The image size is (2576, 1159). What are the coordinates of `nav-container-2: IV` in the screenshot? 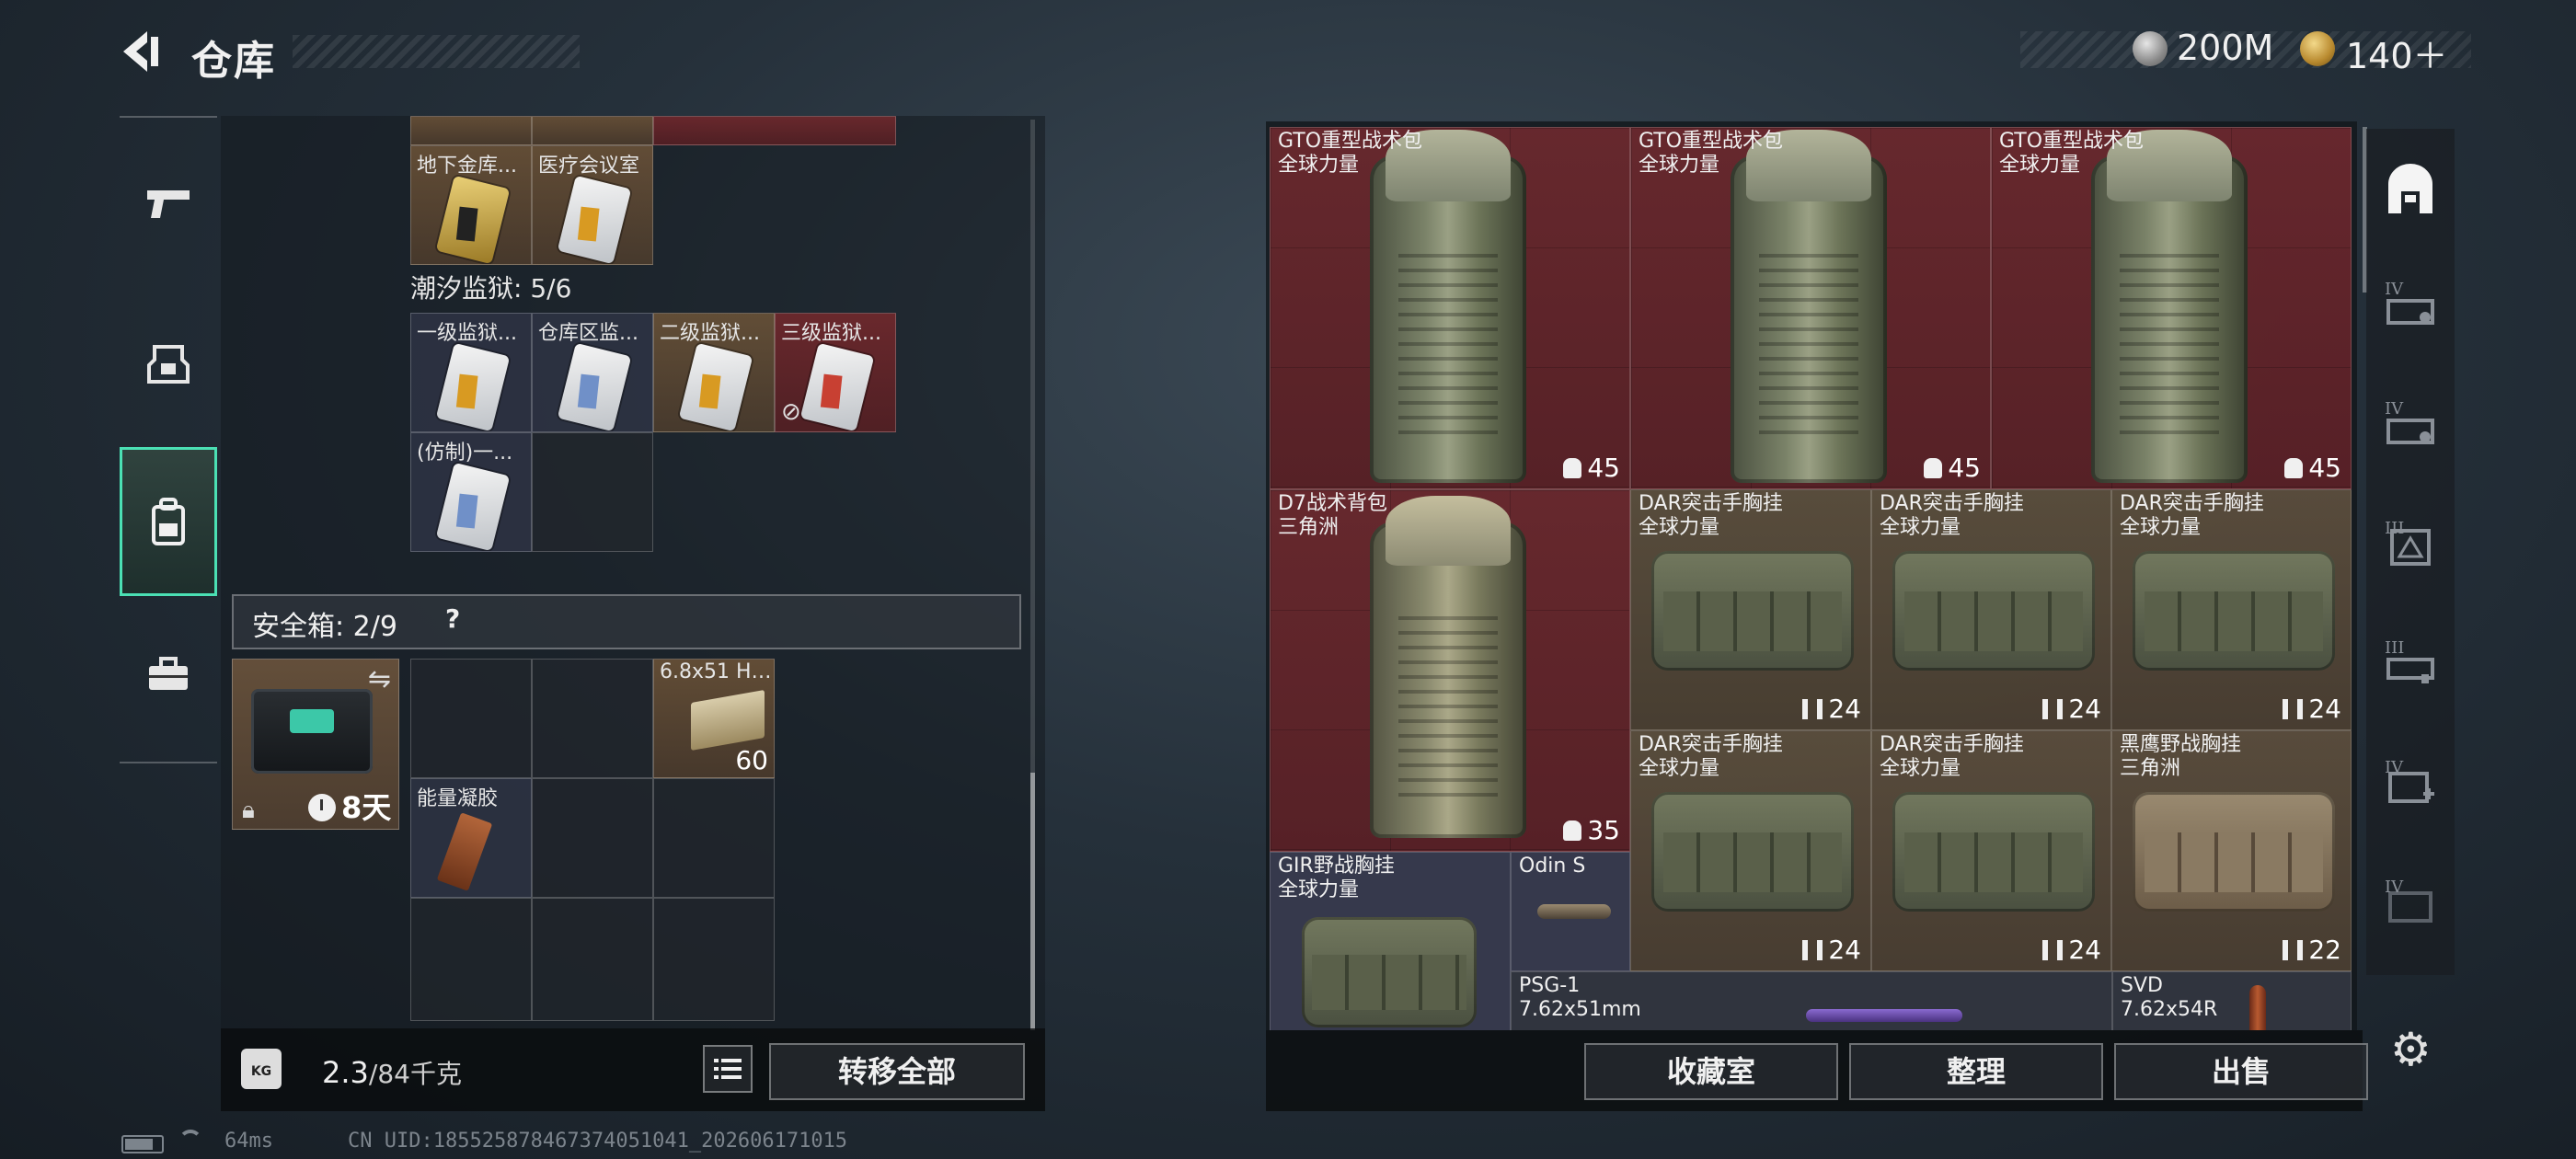 It's located at (2410, 428).